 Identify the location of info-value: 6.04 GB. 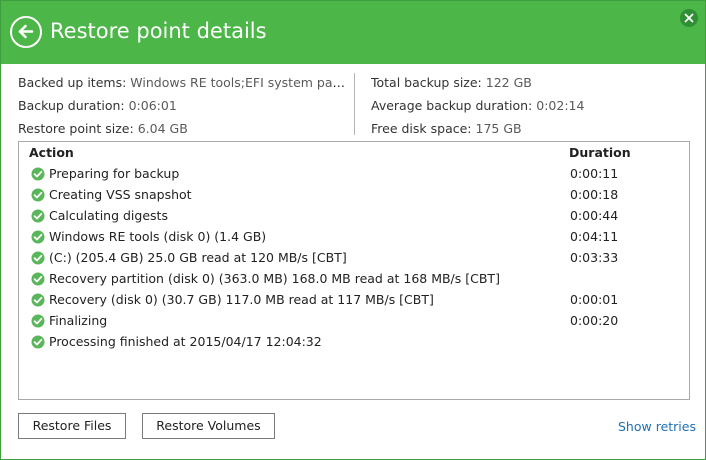
(162, 128).